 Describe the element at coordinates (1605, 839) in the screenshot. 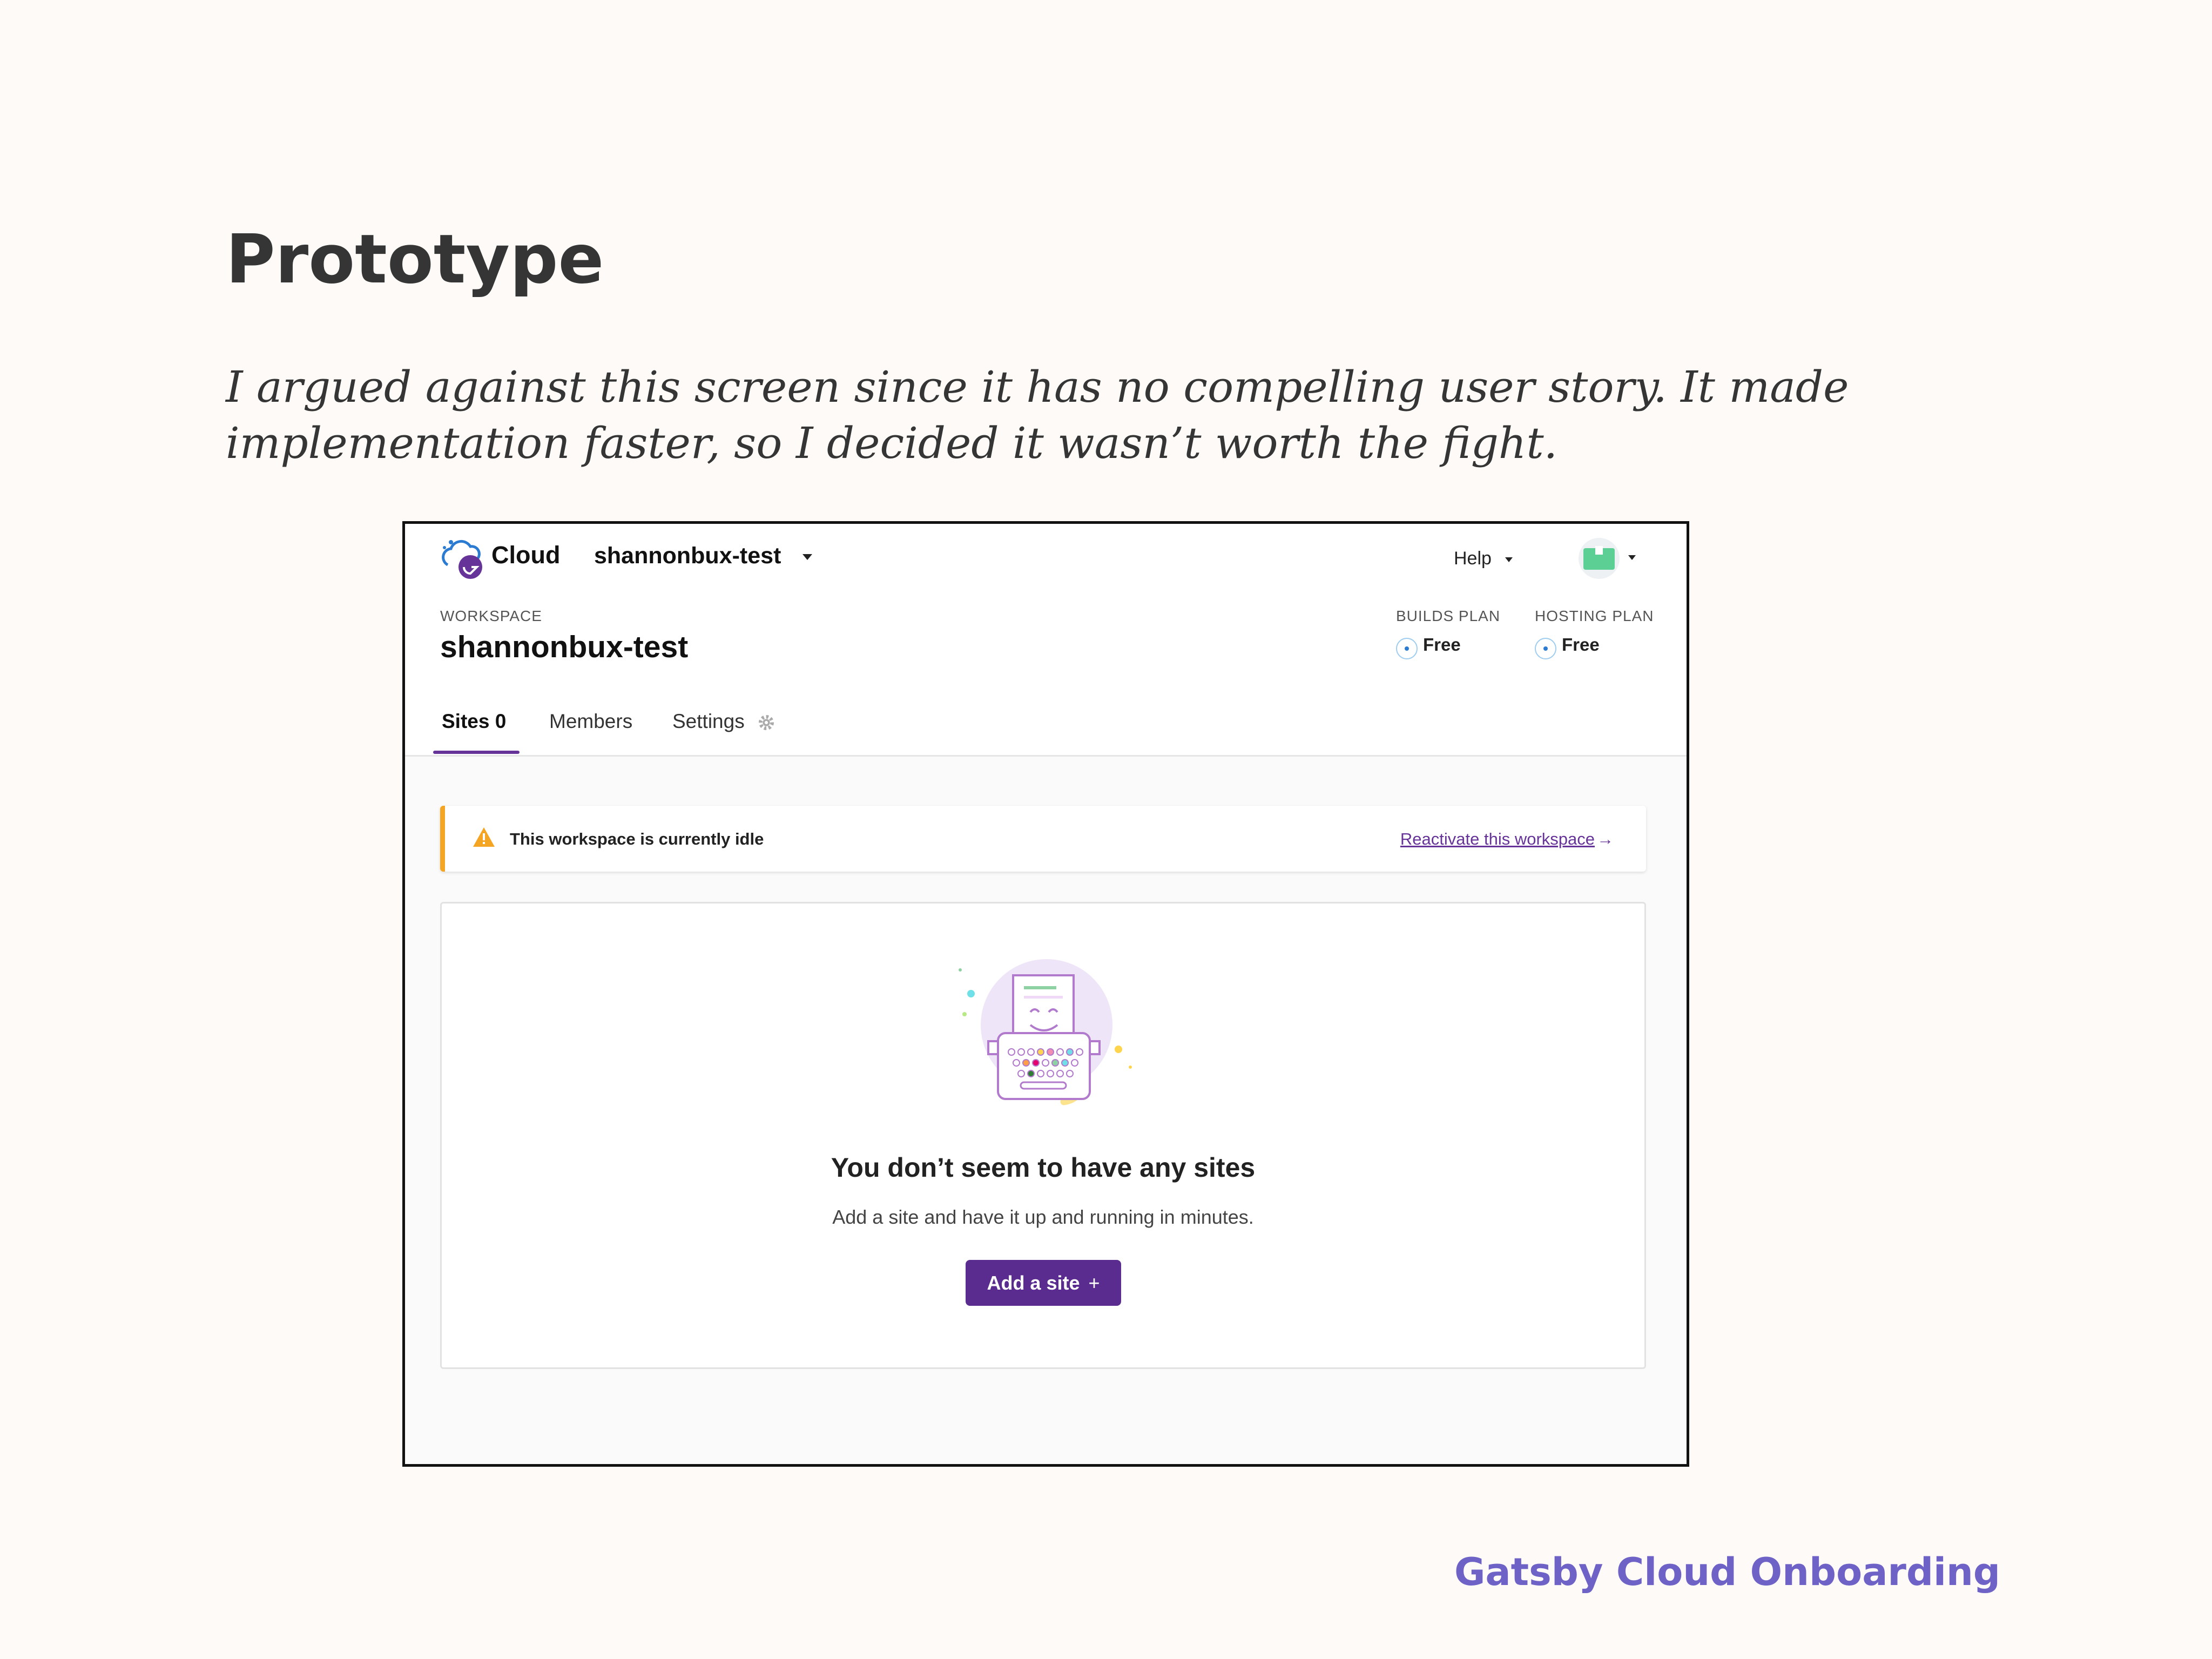

I see `arrow-right-icon: →` at that location.